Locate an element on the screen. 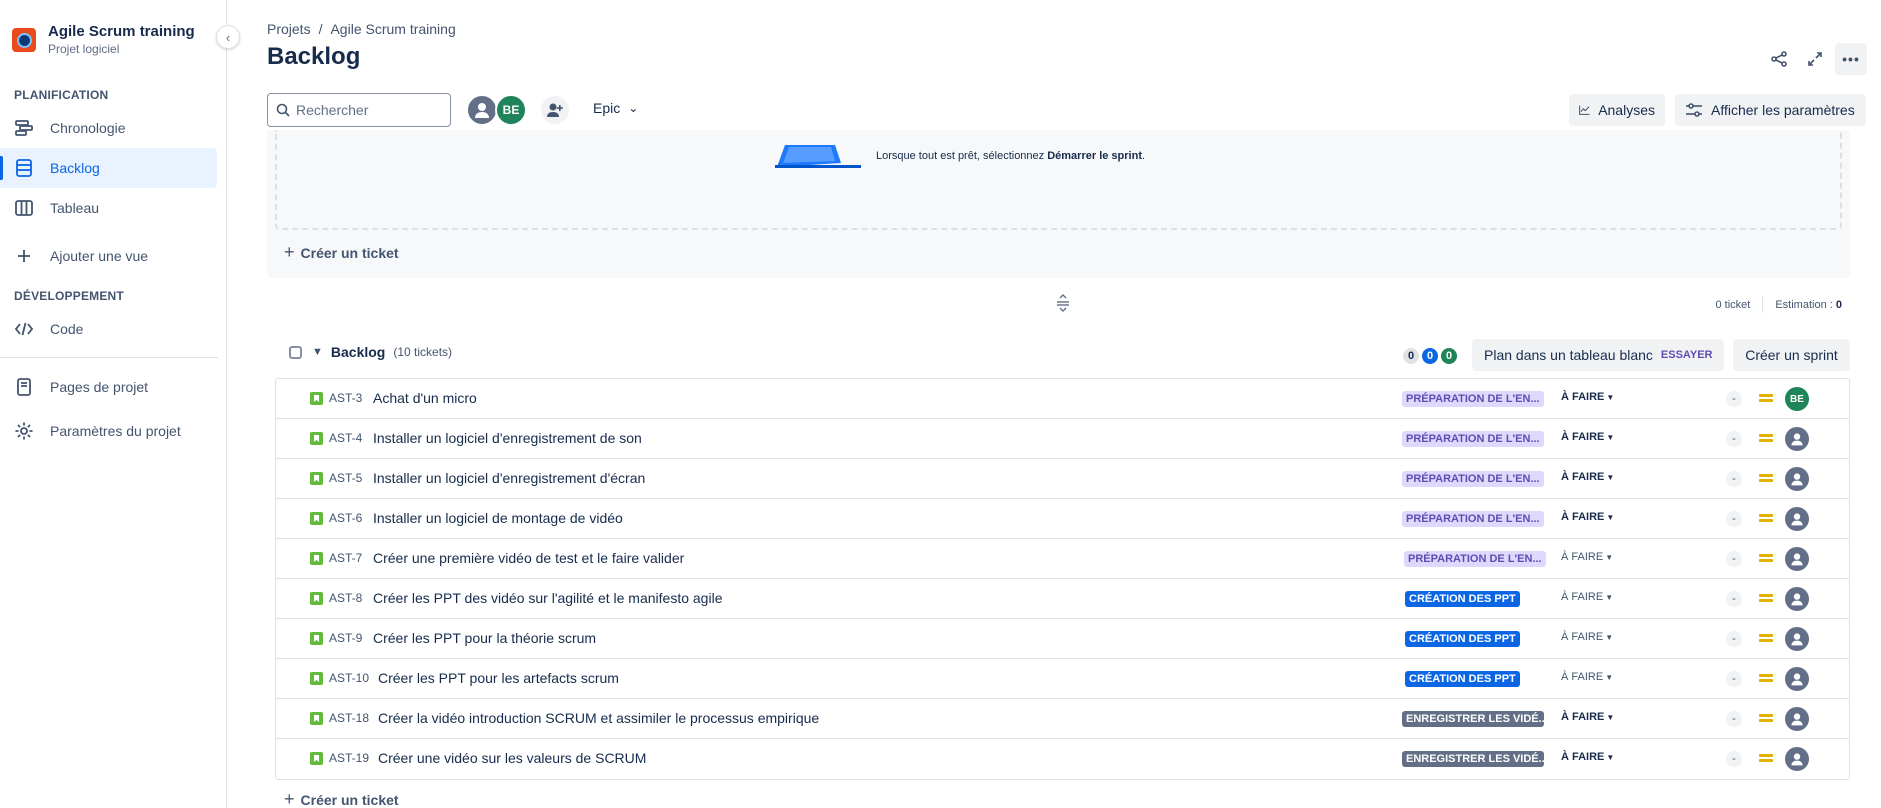  backlog-select-all-checkbox is located at coordinates (295, 352).